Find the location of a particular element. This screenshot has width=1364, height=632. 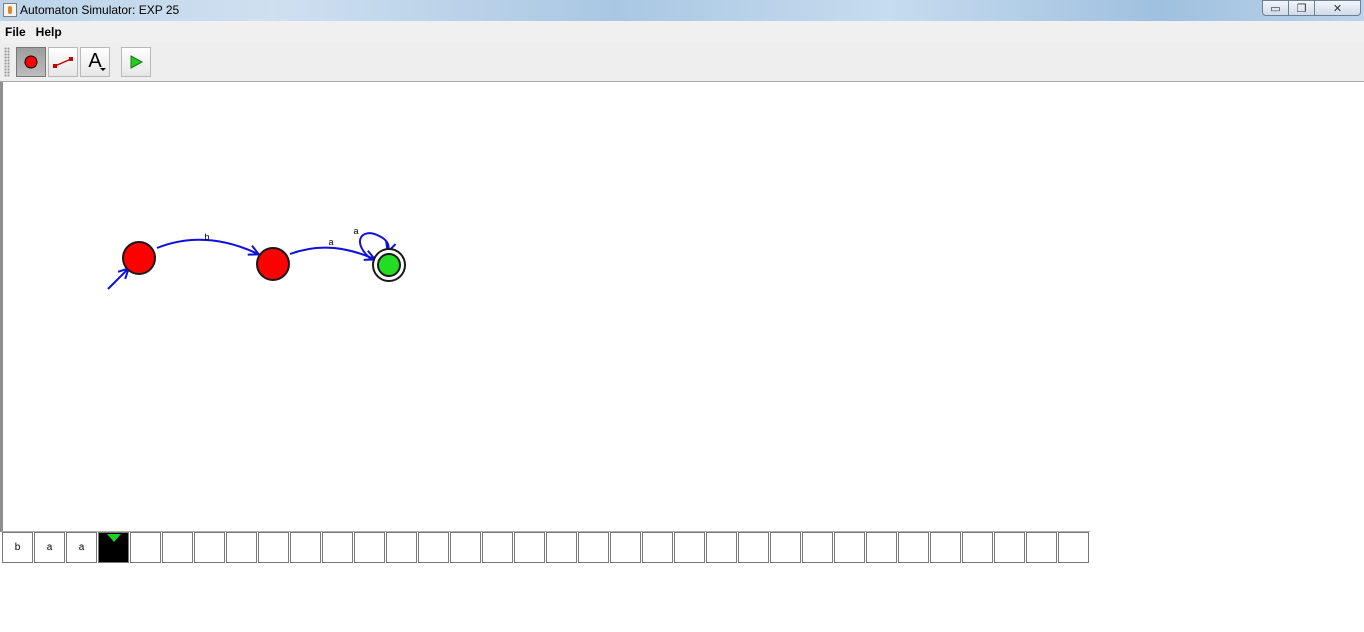

toolbar-grip is located at coordinates (7, 62).